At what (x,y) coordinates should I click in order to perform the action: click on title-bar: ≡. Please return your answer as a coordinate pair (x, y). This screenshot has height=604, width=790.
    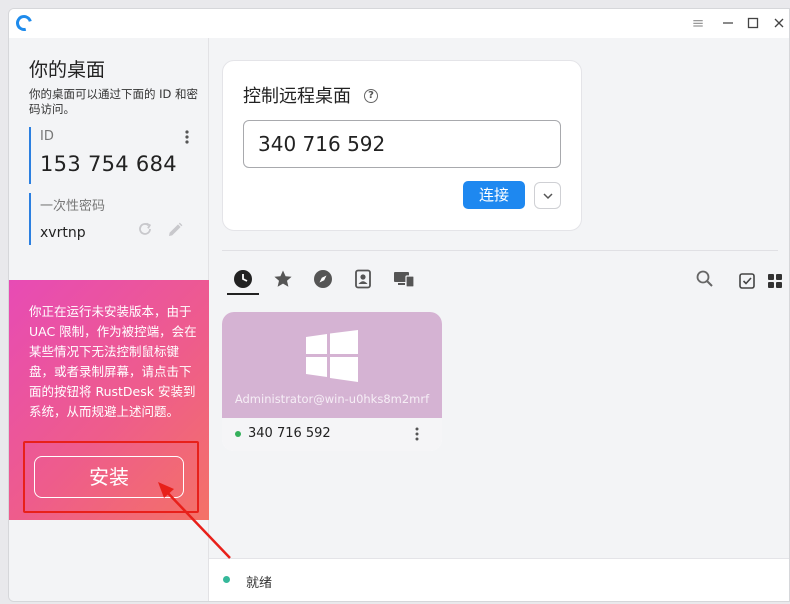
    Looking at the image, I should click on (399, 23).